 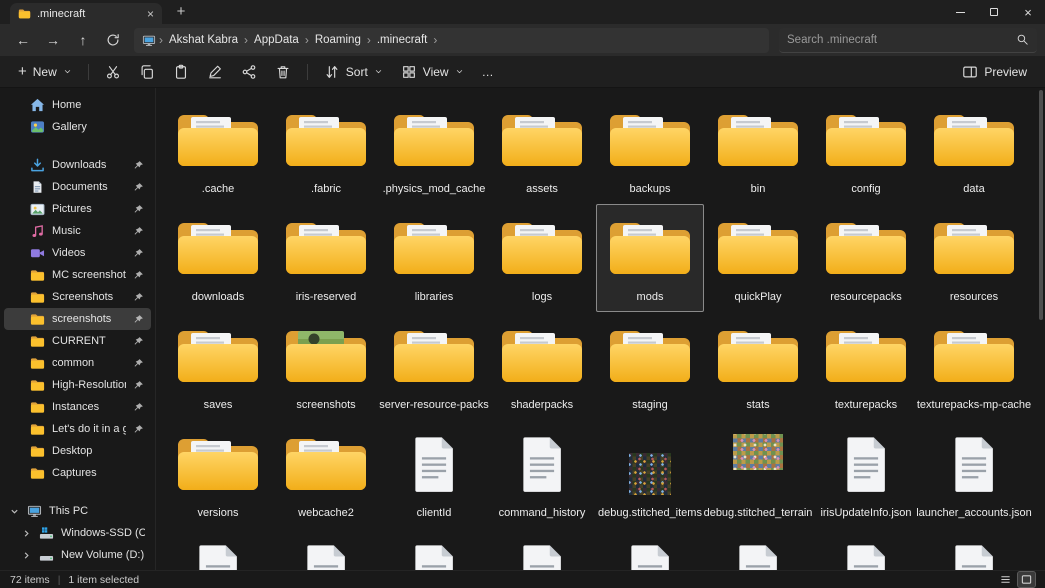 What do you see at coordinates (434, 258) in the screenshot?
I see `file-libraries: libraries` at bounding box center [434, 258].